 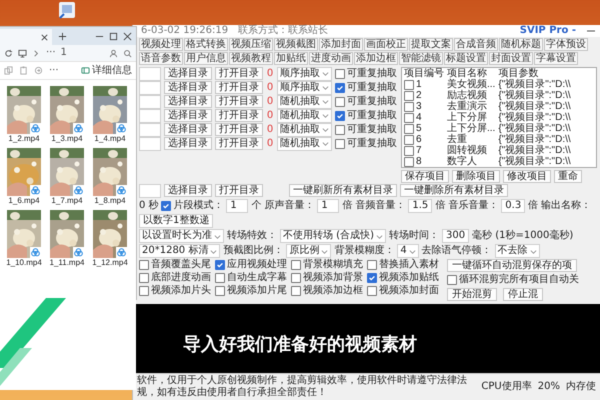 What do you see at coordinates (23, 70) in the screenshot?
I see `paste-icon` at bounding box center [23, 70].